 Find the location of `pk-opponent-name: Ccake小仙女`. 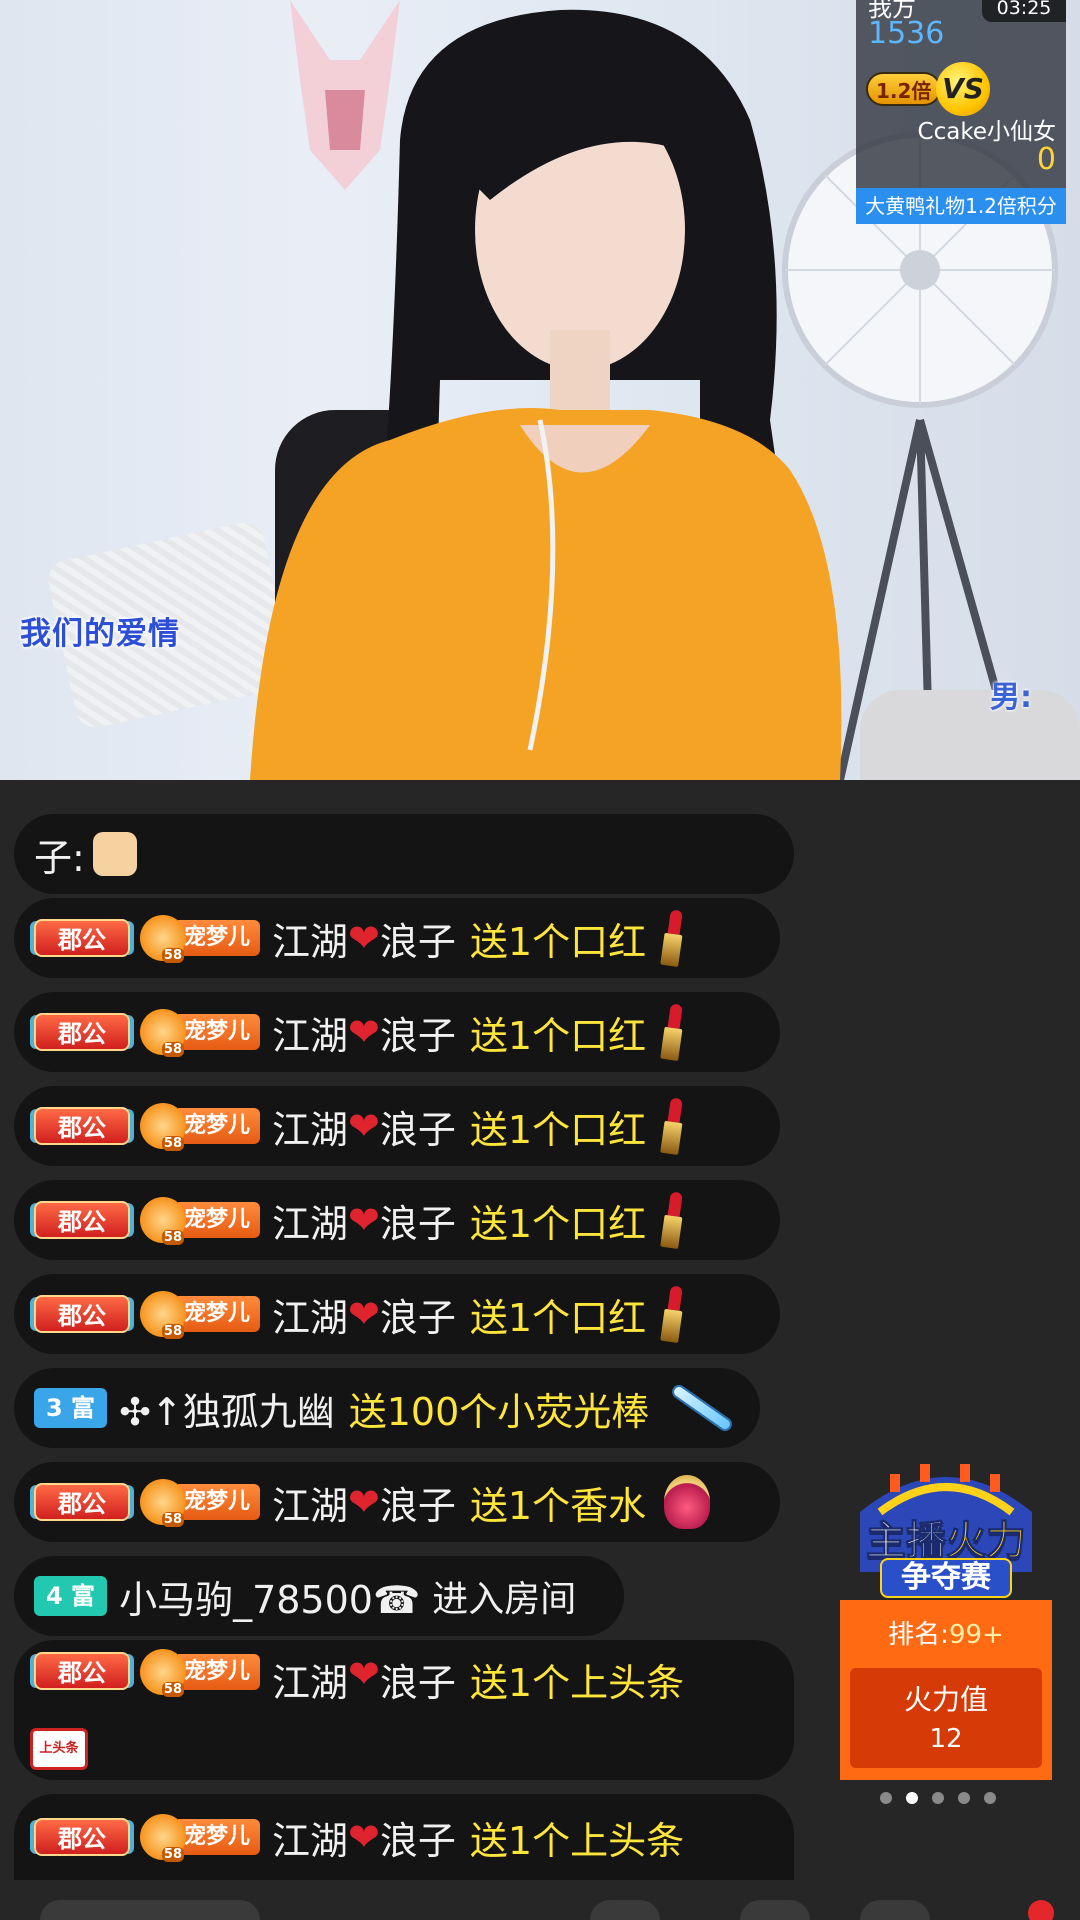

pk-opponent-name: Ccake小仙女 is located at coordinates (987, 129).